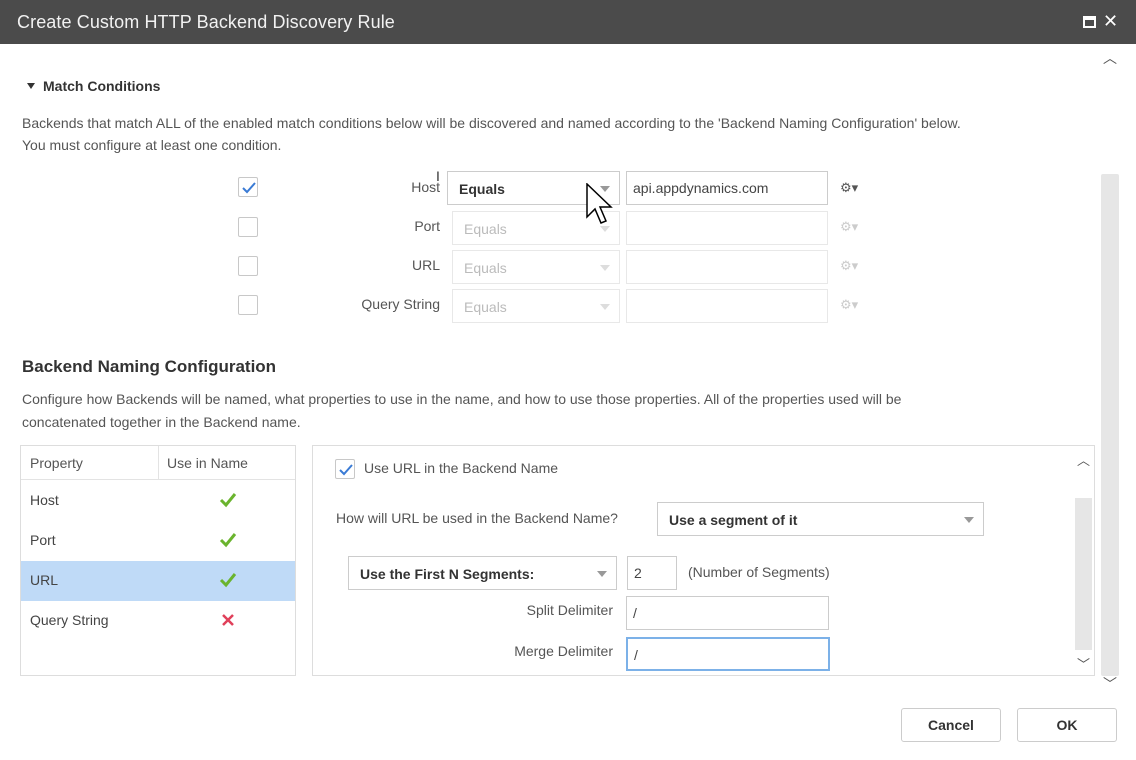  What do you see at coordinates (849, 227) in the screenshot?
I see `port-gear-icon: ⚙▾` at bounding box center [849, 227].